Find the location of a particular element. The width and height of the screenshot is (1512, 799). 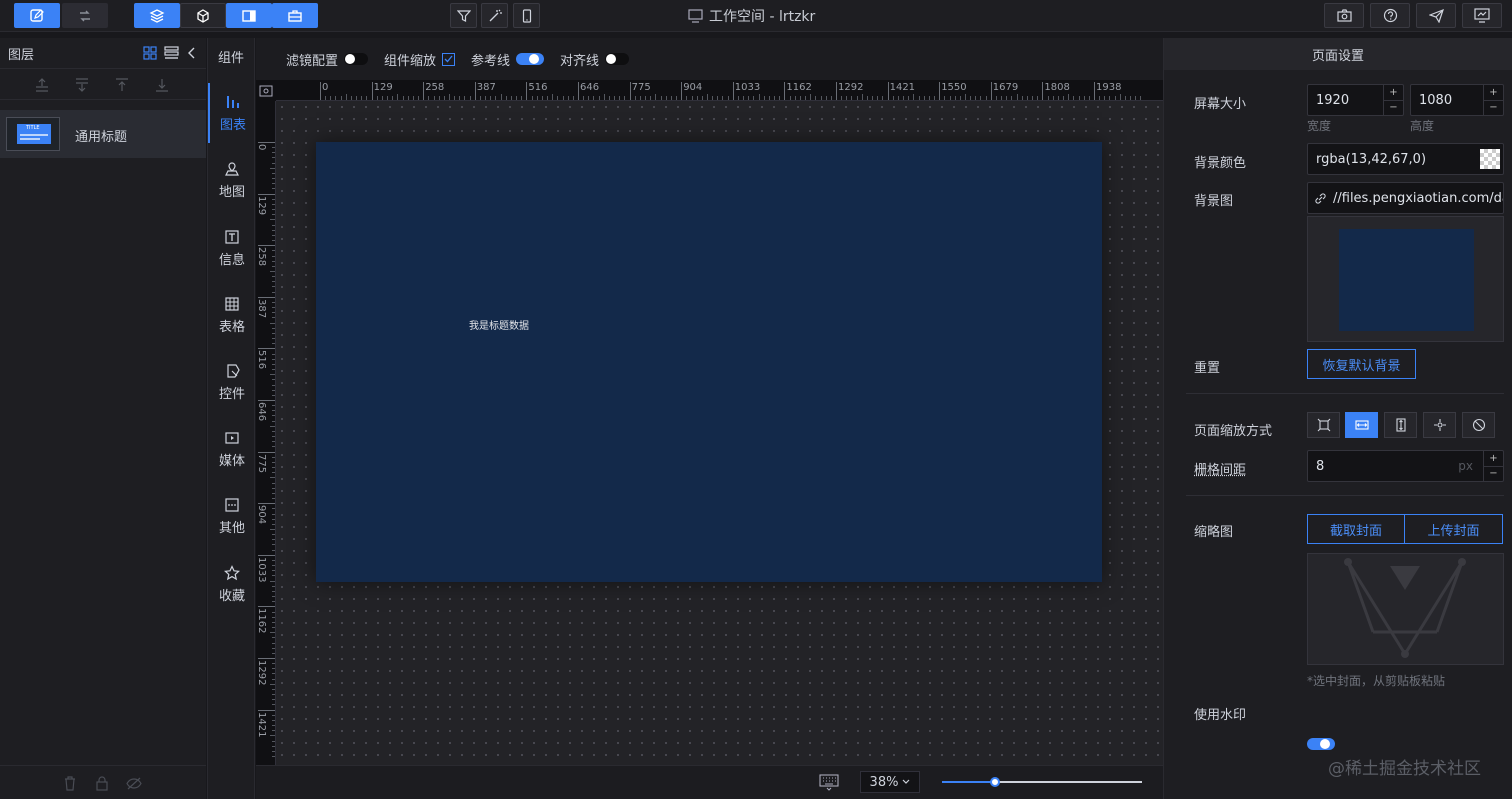

preview-button is located at coordinates (1482, 15).